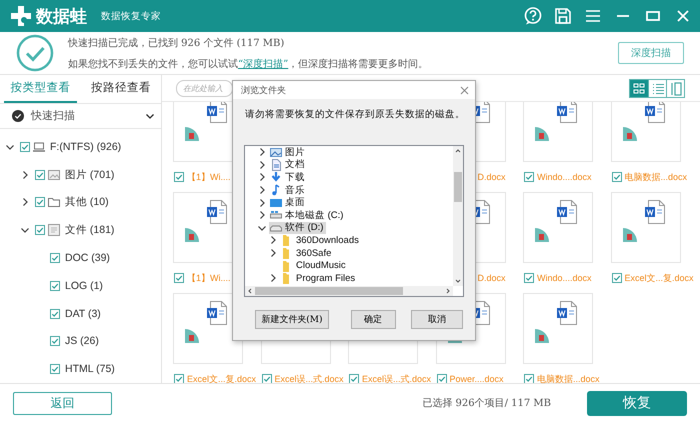  I want to click on file-name: Power....docx, so click(477, 378).